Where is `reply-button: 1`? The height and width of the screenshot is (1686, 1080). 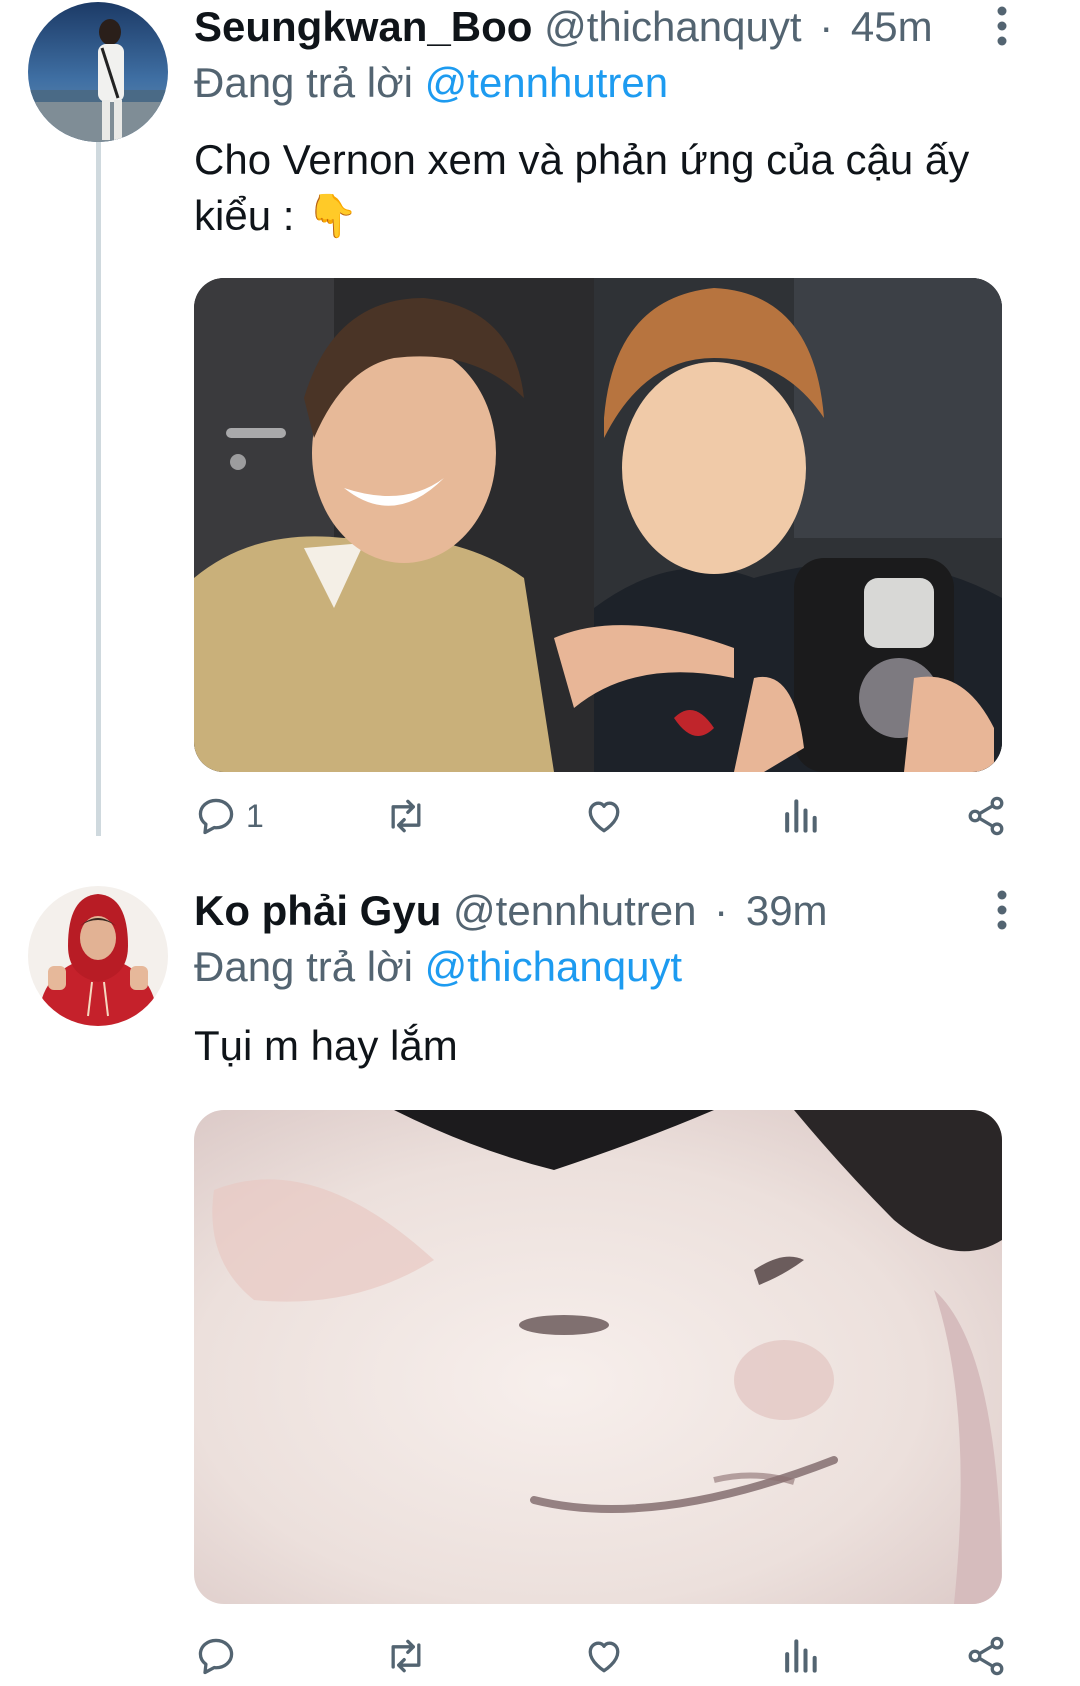
reply-button: 1 is located at coordinates (229, 816).